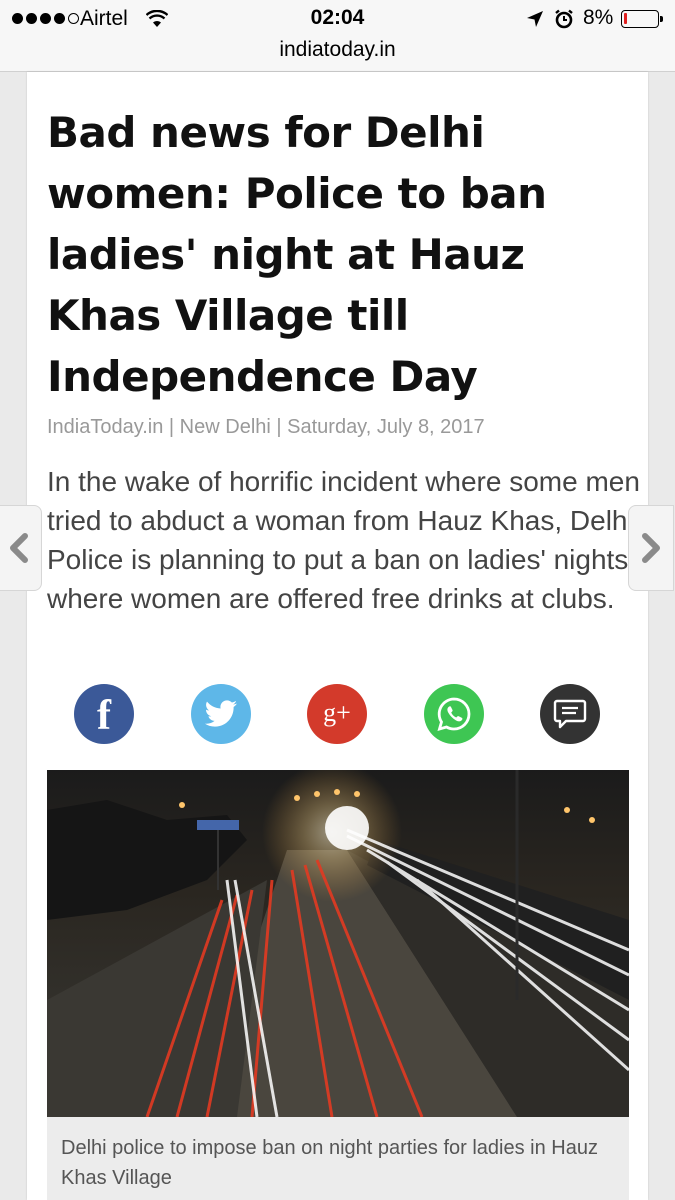 The height and width of the screenshot is (1200, 675). Describe the element at coordinates (337, 36) in the screenshot. I see `browser-top-bar: Airtel 02:04 8% indiatoday.in` at that location.